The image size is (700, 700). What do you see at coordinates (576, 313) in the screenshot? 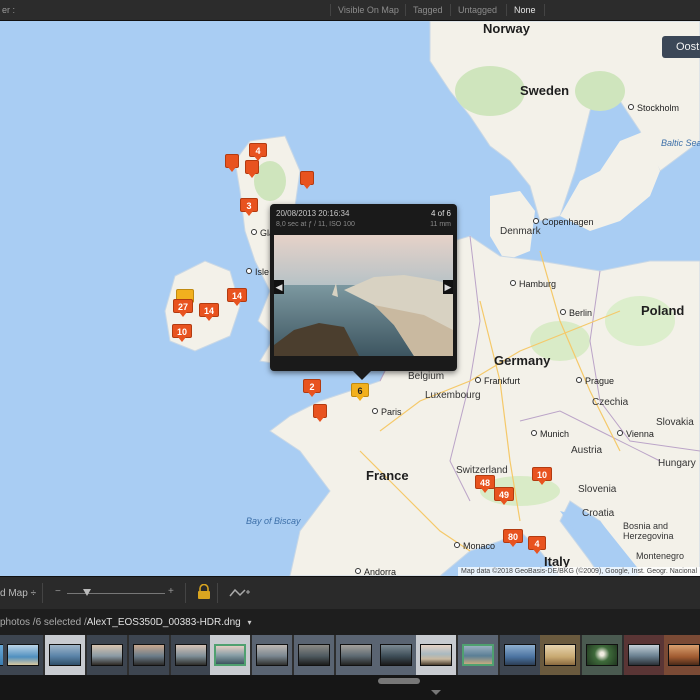
I see `map-city-berlin: Berlin` at bounding box center [576, 313].